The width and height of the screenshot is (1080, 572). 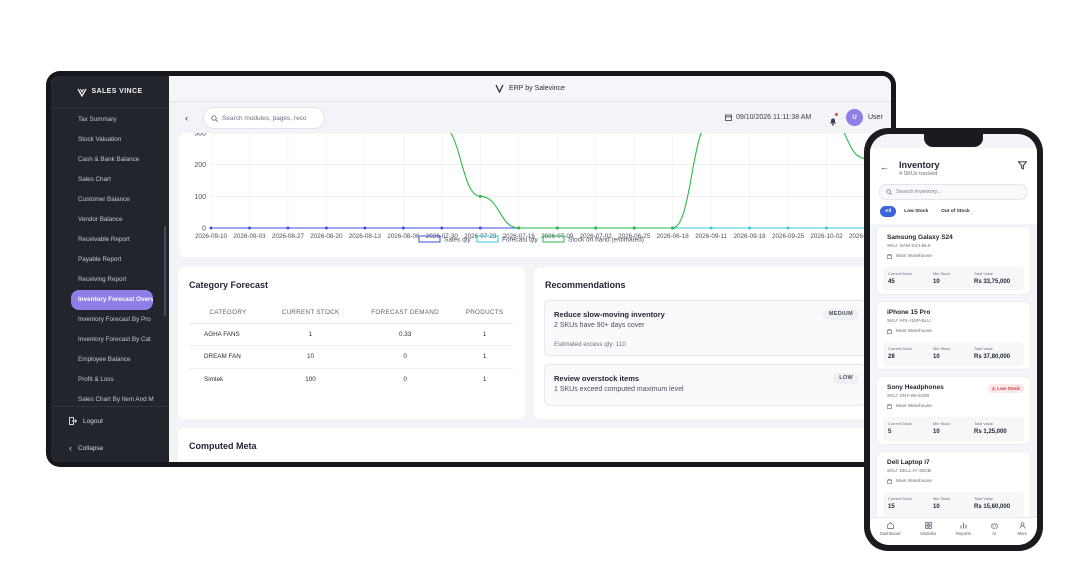 What do you see at coordinates (310, 334) in the screenshot?
I see `table-cell-current-stock: 1` at bounding box center [310, 334].